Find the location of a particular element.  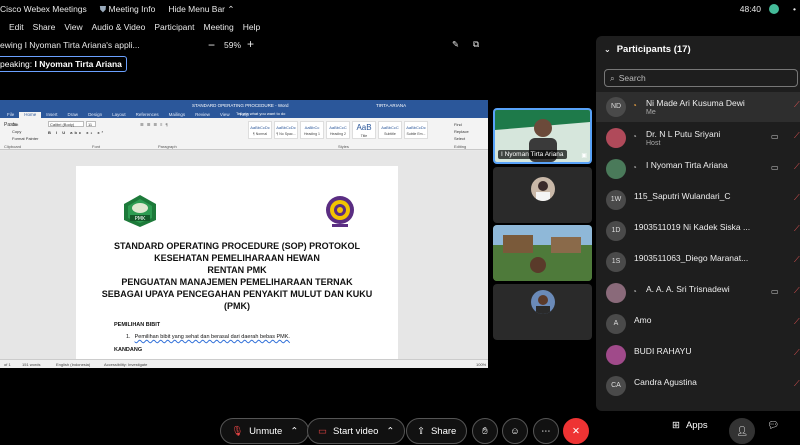

heading-line: PENGUATAN MANAJEMEN PEMELIHARAAN TERNAK is located at coordinates (237, 282).